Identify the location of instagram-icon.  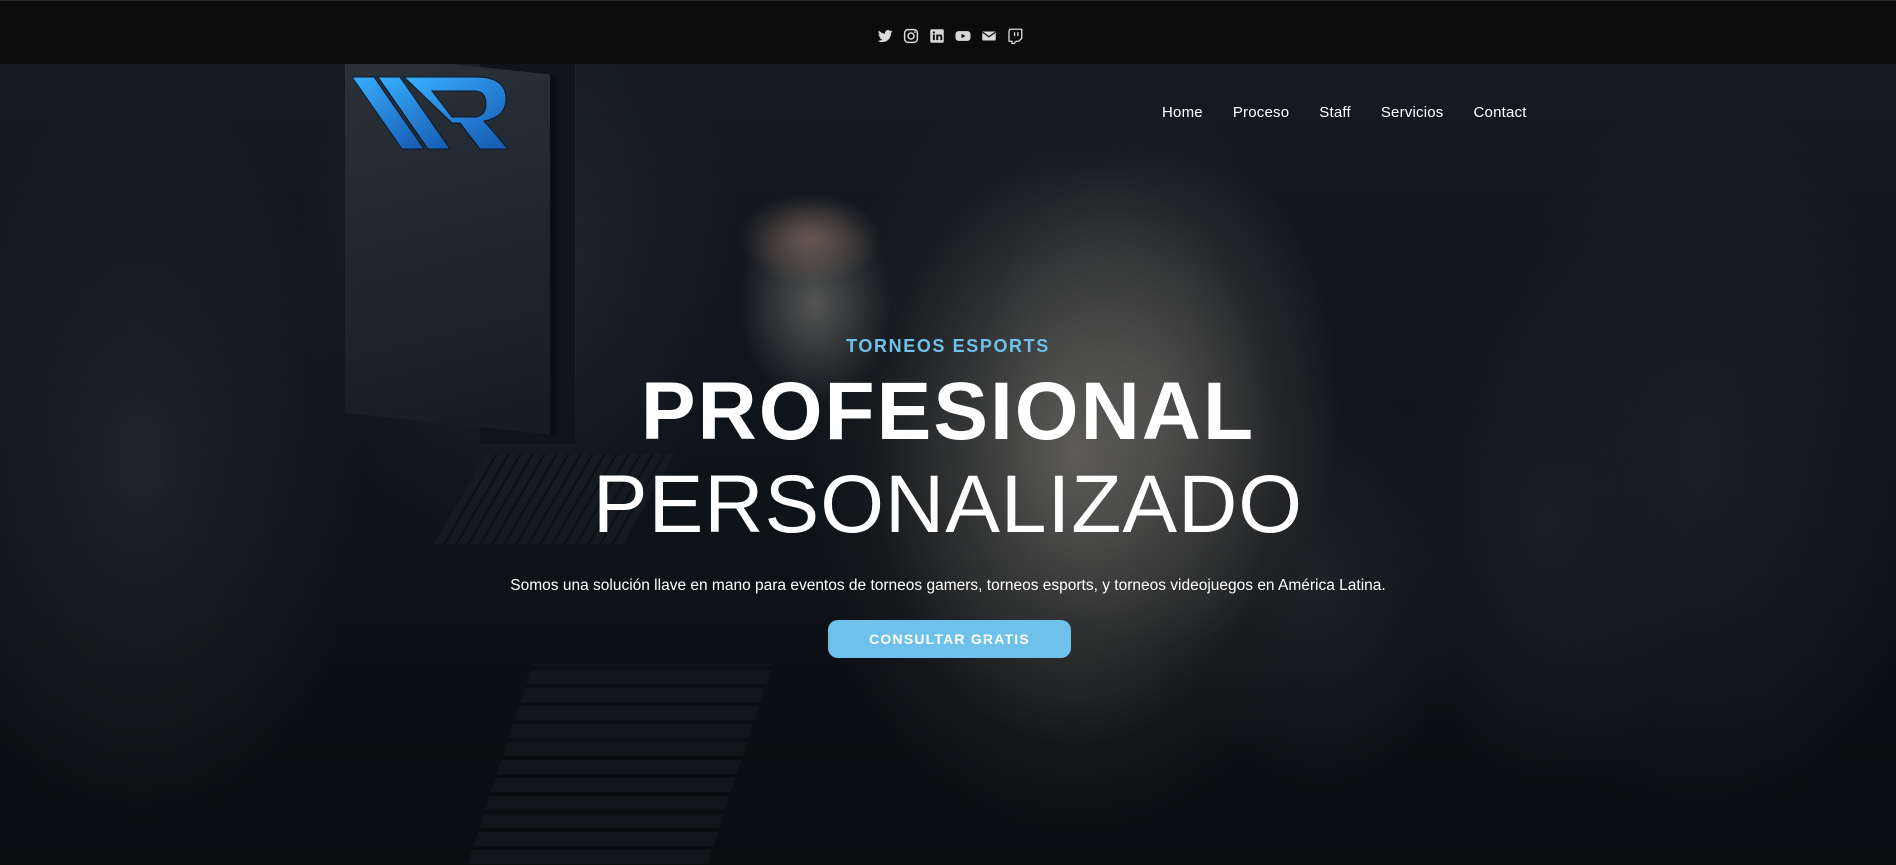
(911, 36).